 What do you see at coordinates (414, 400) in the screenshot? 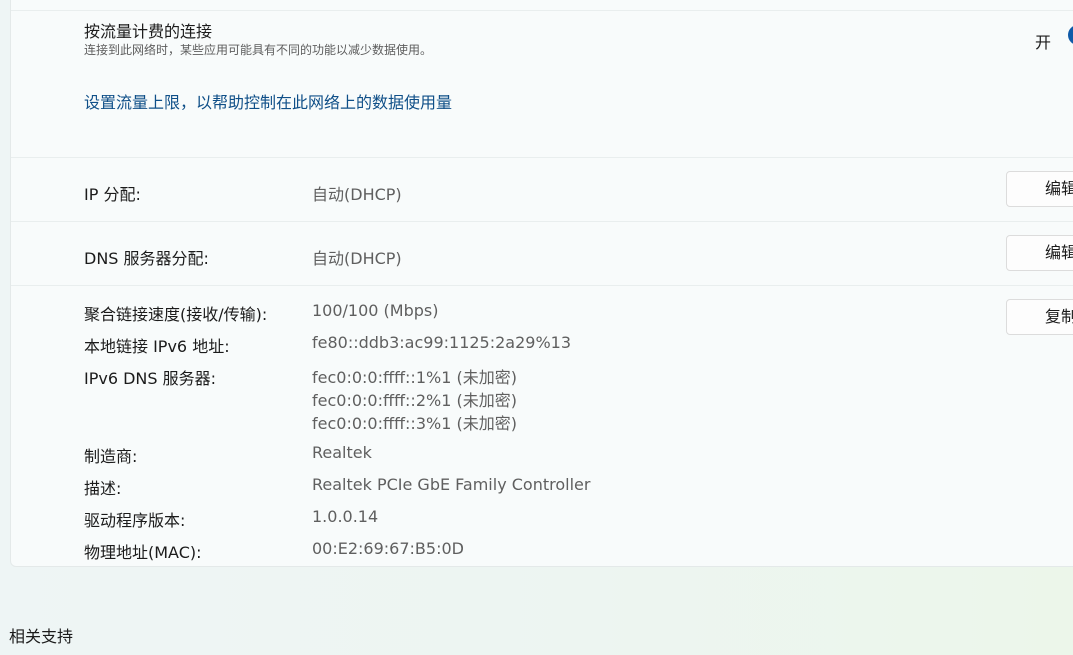
I see `ipv6-dns-value: fec0:0:0:ffff::2%1 (未加密)` at bounding box center [414, 400].